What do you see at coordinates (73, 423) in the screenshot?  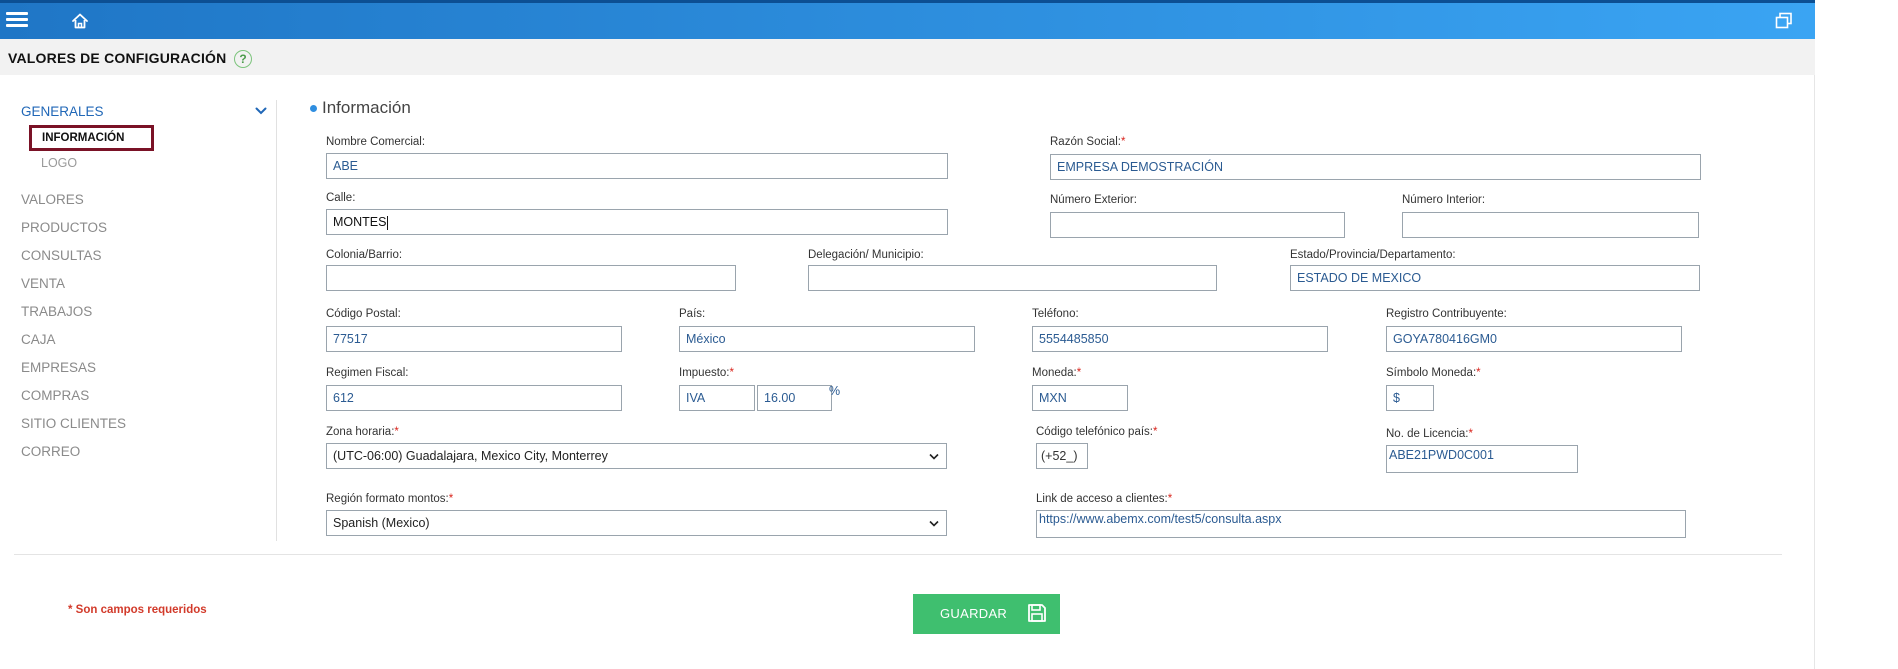 I see `sidebar-item-sitio-clientes: SITIO CLIENTES` at bounding box center [73, 423].